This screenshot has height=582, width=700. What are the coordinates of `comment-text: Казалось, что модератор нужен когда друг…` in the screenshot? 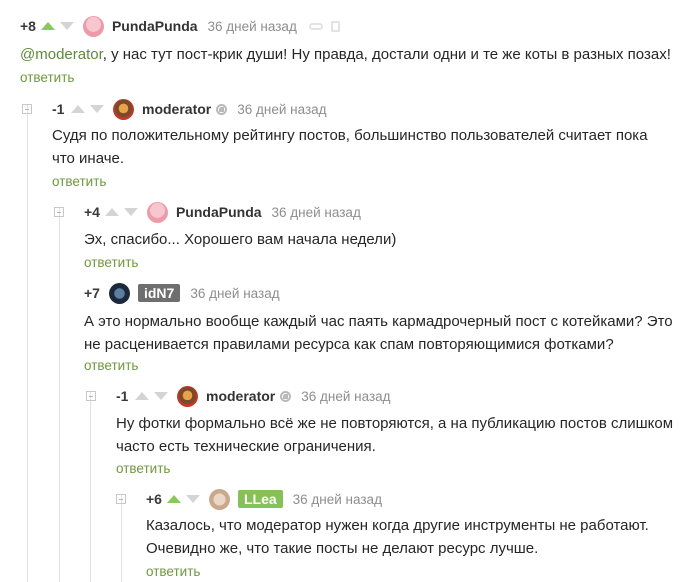 It's located at (397, 537).